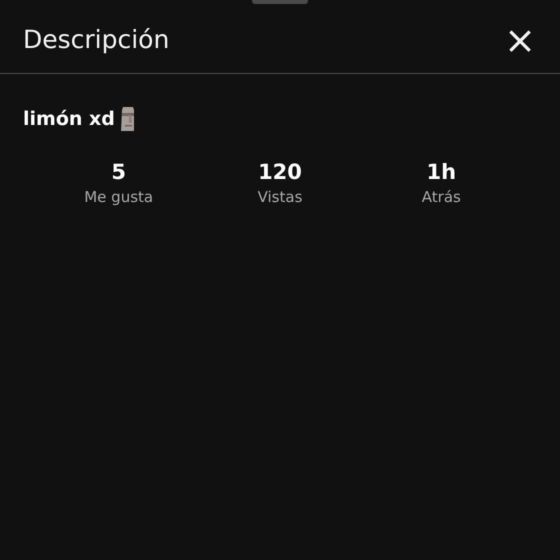 The width and height of the screenshot is (560, 560). I want to click on stat-label: Vistas, so click(280, 197).